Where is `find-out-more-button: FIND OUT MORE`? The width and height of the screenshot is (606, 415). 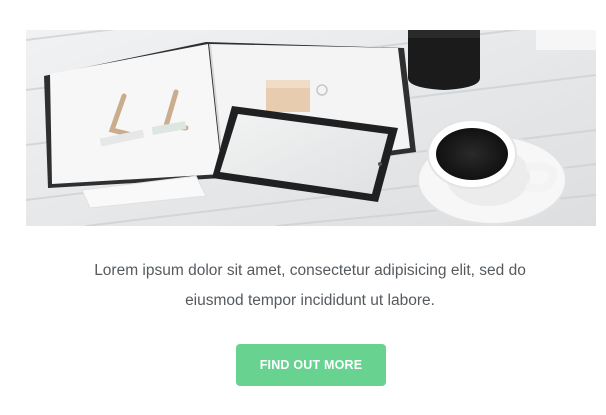 find-out-more-button: FIND OUT MORE is located at coordinates (311, 365).